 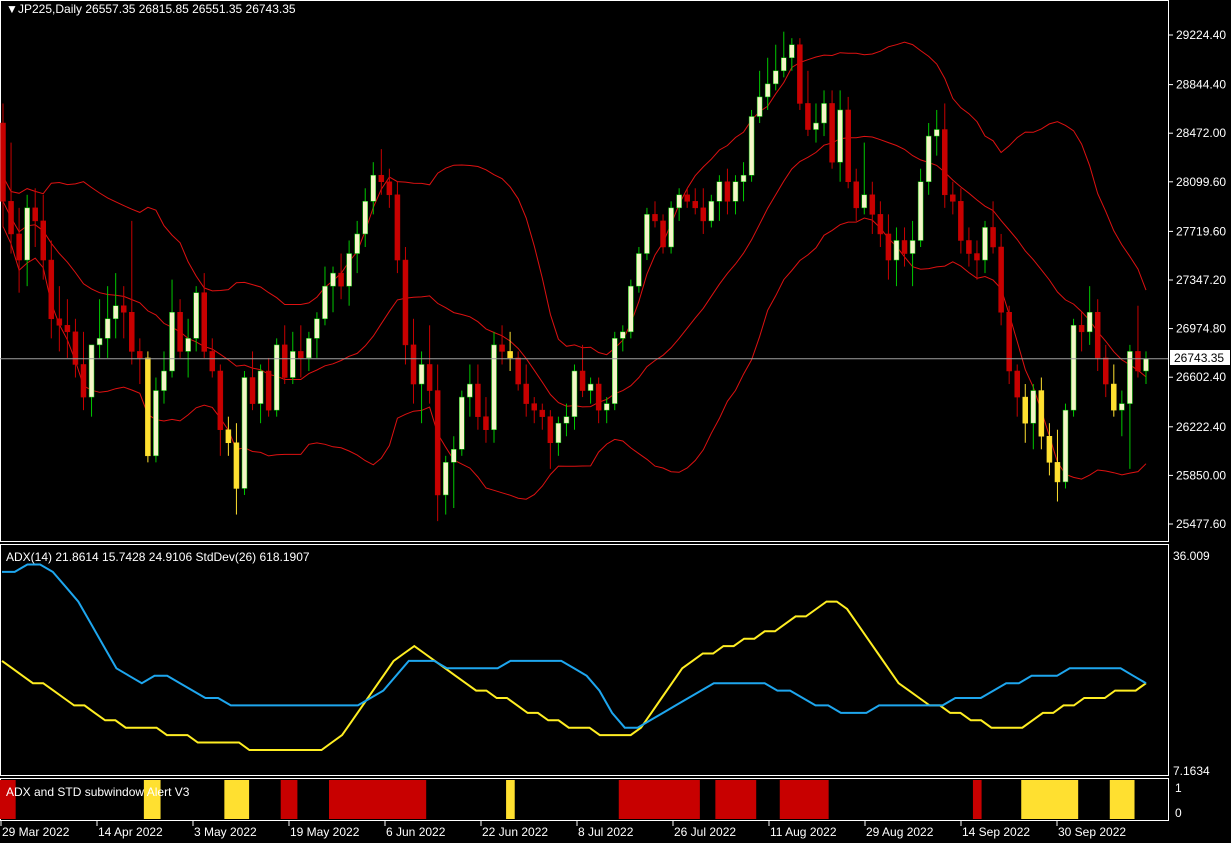 I want to click on current-price-label: 26743.35, so click(x=1199, y=358).